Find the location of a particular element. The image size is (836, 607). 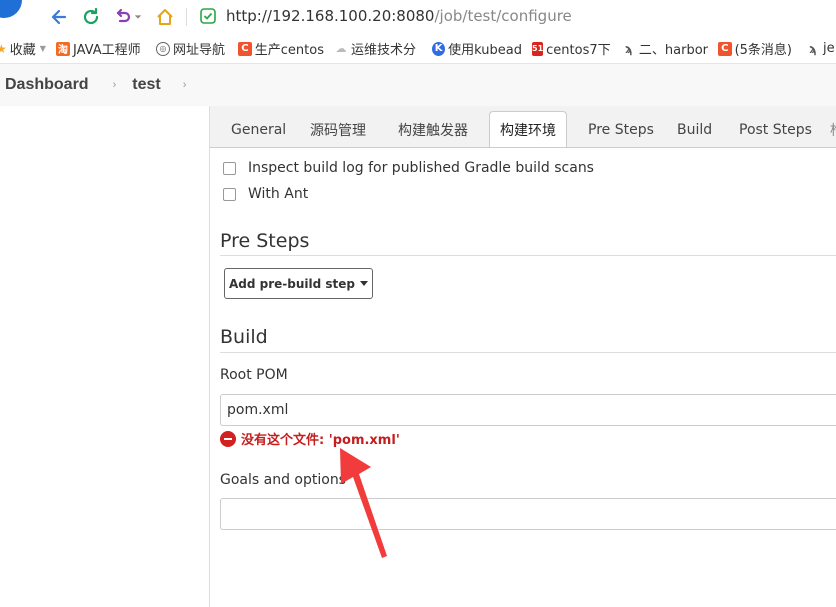

star-icon: ★ is located at coordinates (3, 49).